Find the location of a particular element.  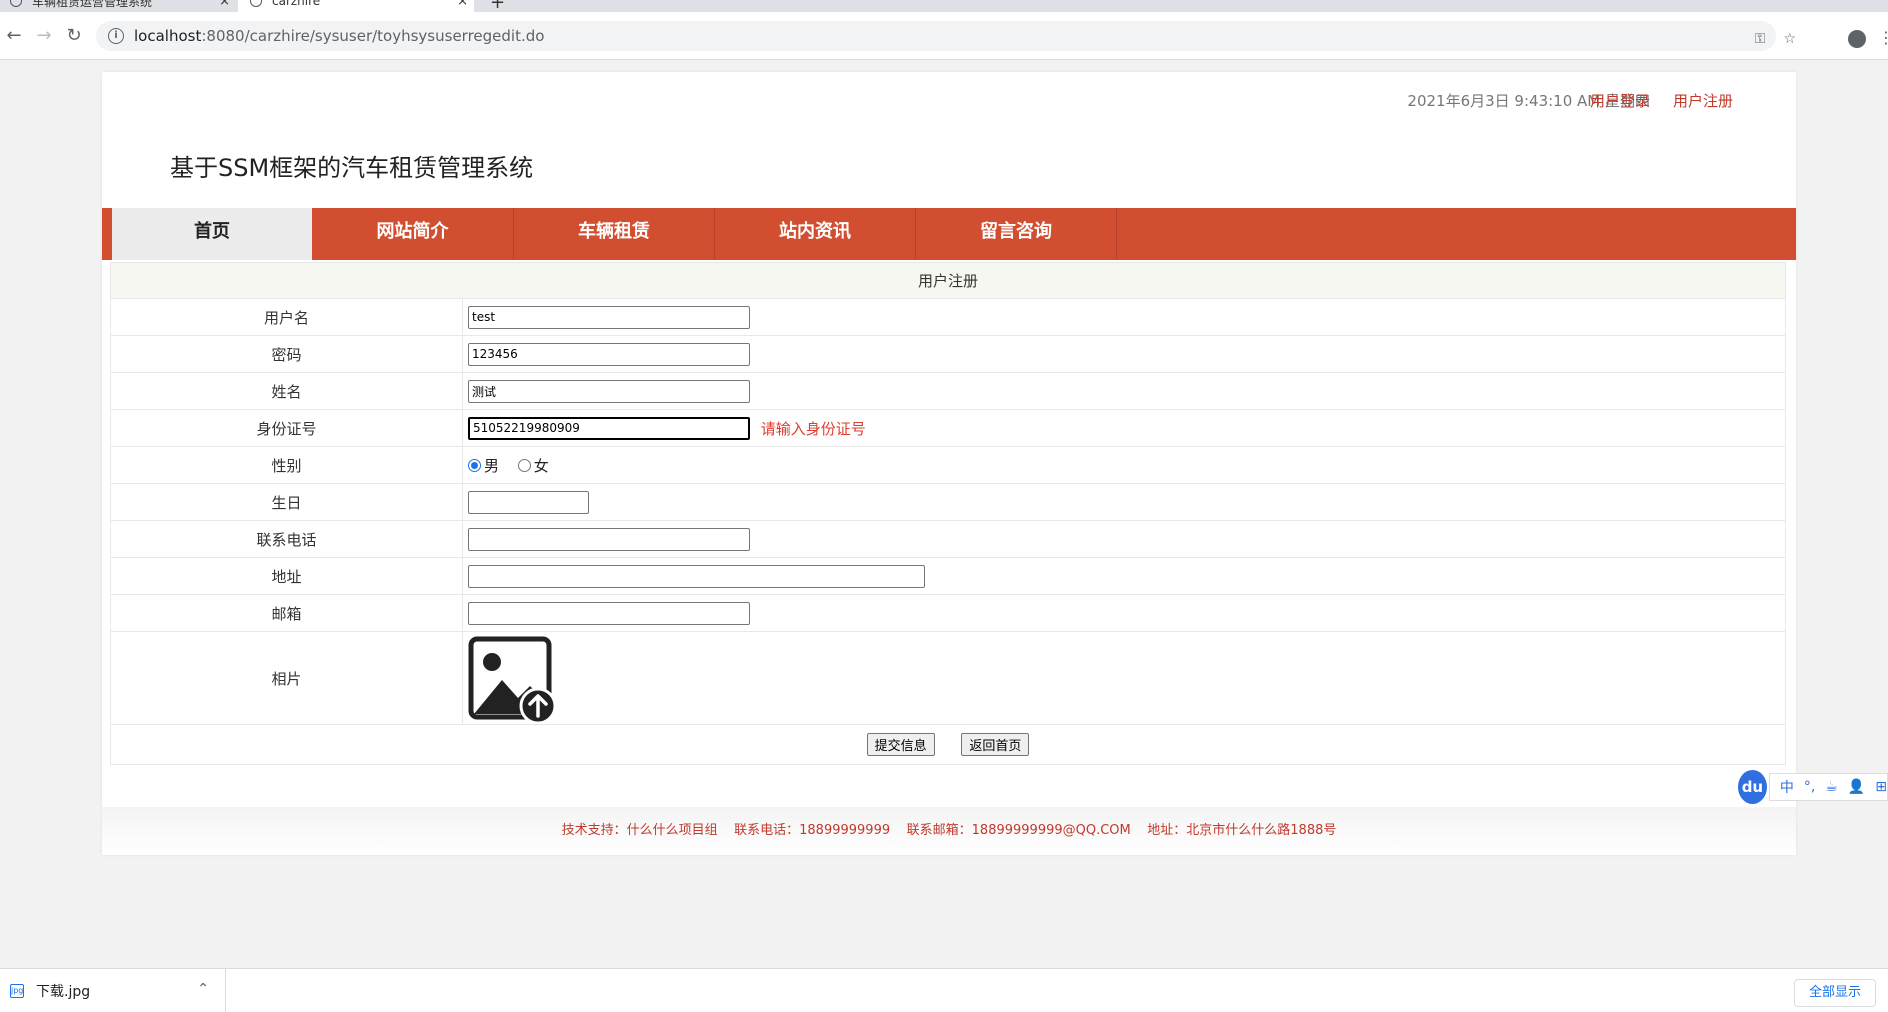

ime-lang-icon: 中 is located at coordinates (1787, 787).